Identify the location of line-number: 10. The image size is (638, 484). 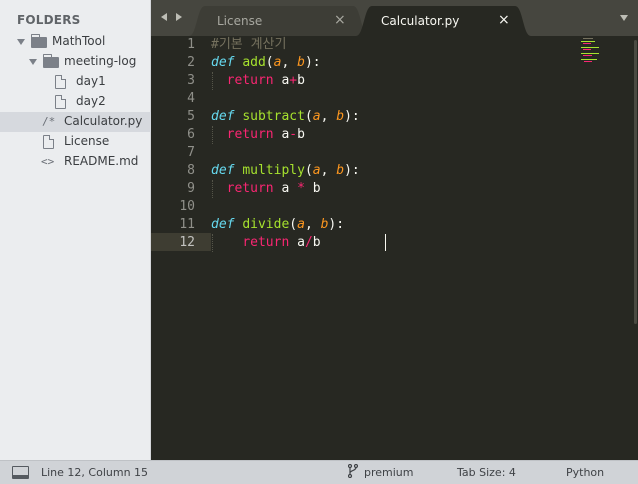
(187, 206).